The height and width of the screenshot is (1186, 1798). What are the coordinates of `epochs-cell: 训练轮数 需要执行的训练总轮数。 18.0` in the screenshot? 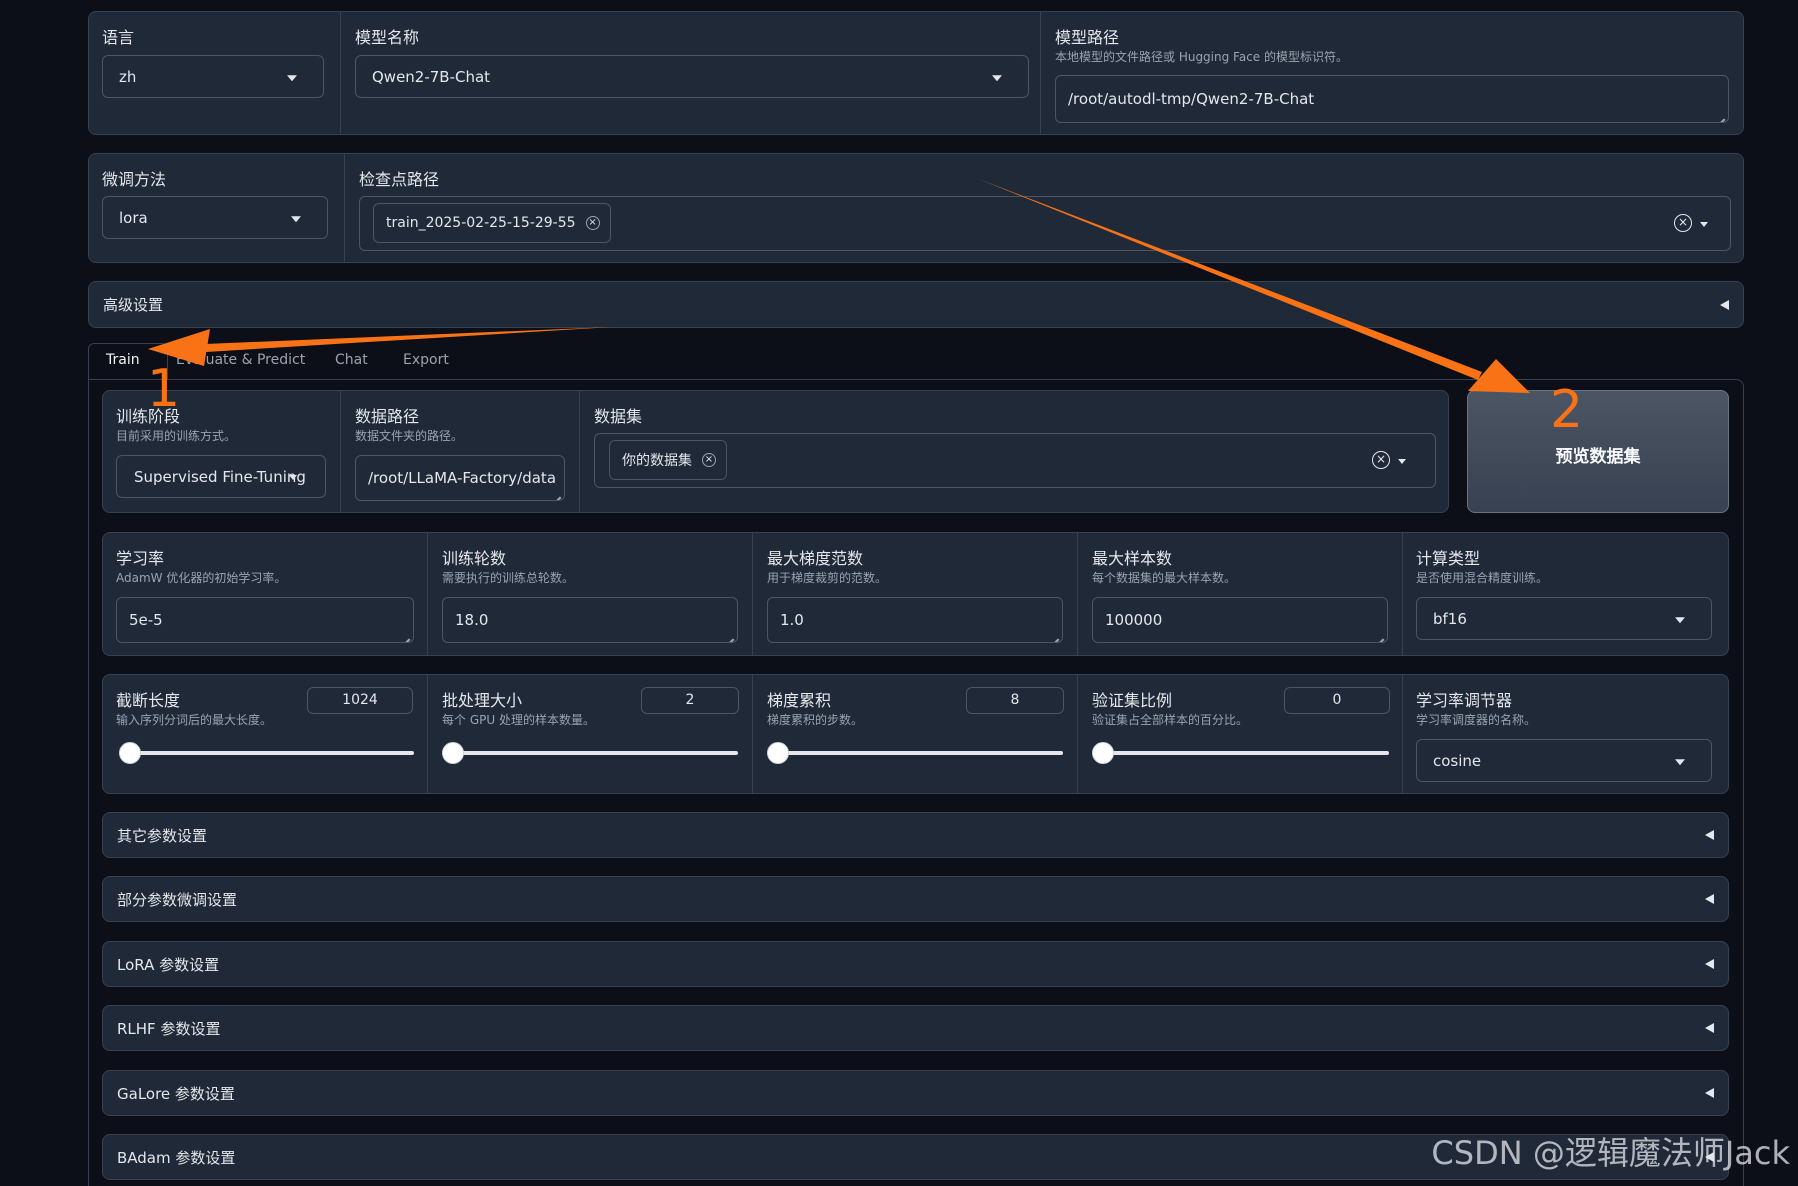 It's located at (590, 594).